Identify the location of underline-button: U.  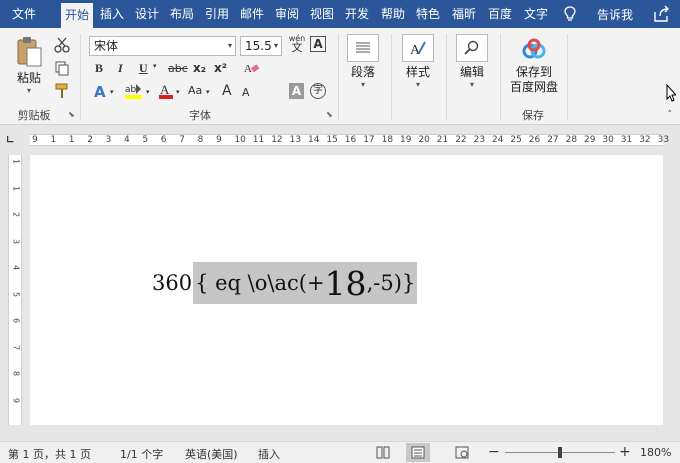
(143, 68).